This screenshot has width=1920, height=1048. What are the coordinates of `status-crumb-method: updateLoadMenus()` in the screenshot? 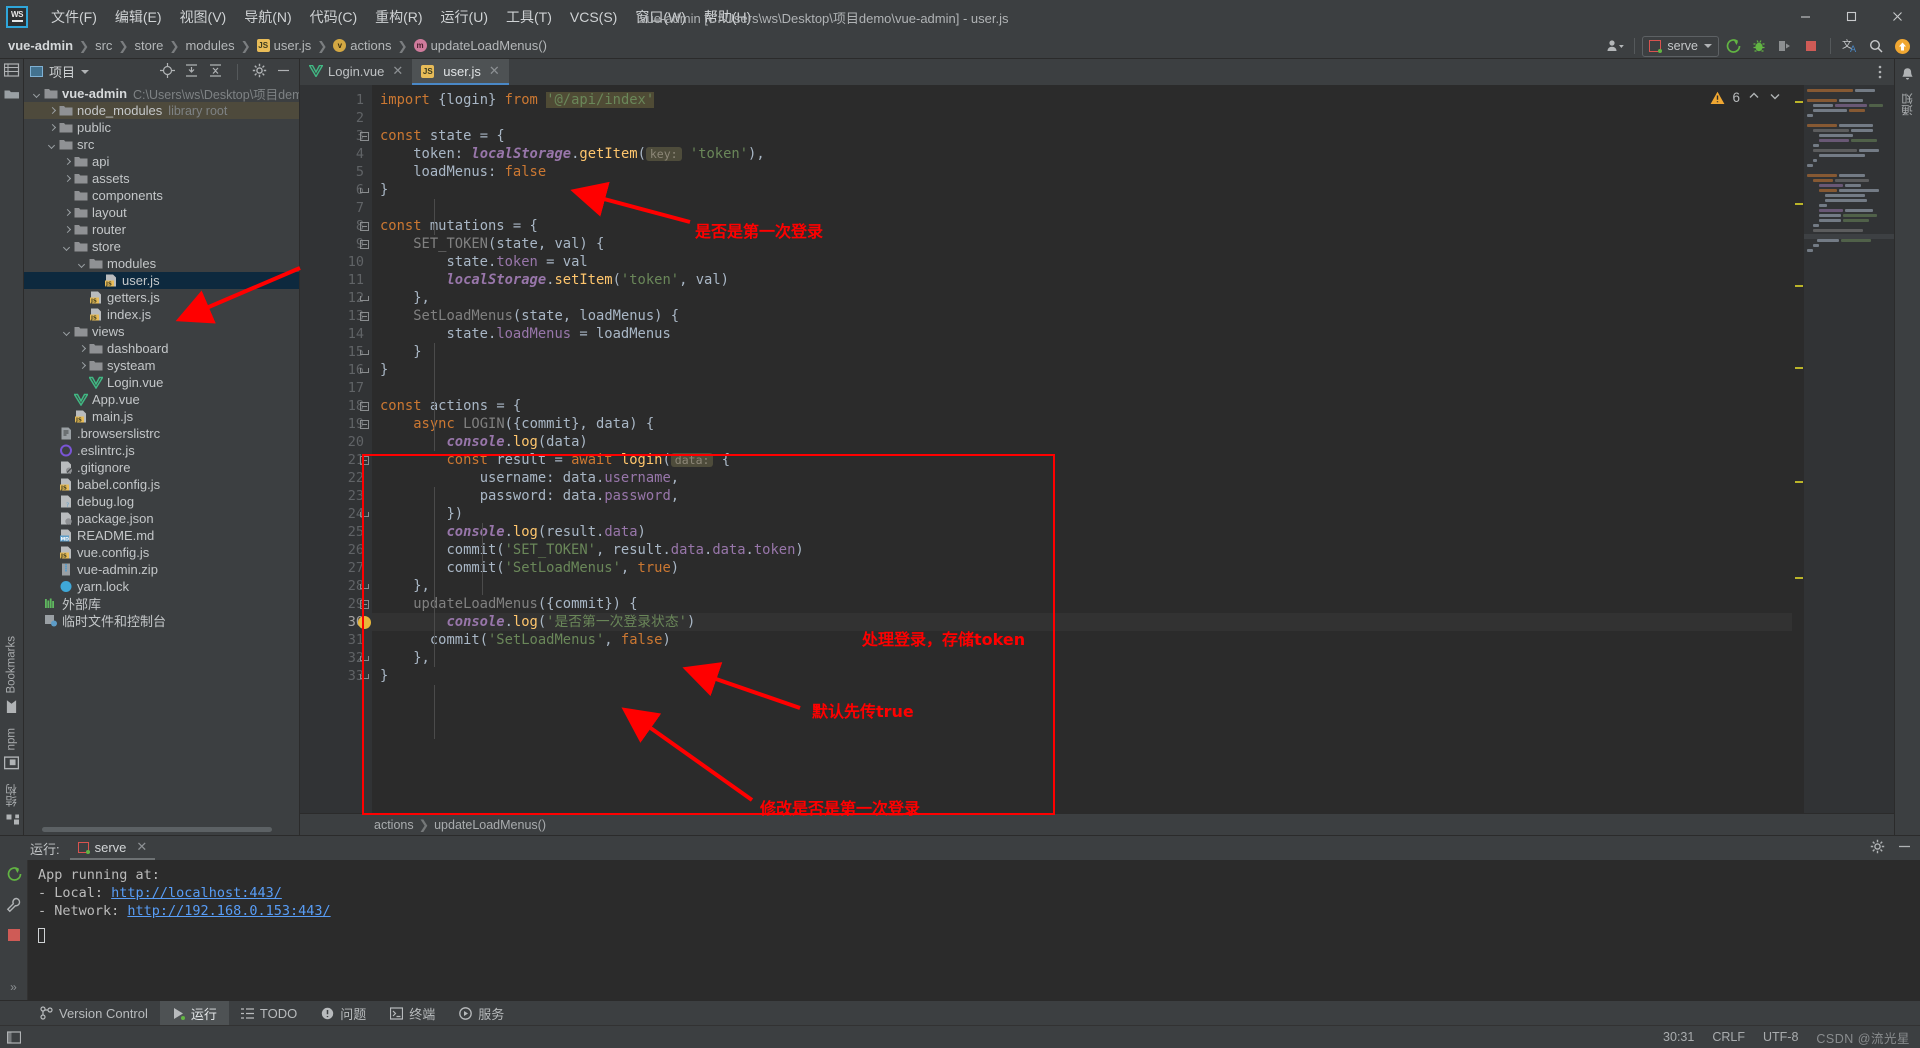 It's located at (490, 825).